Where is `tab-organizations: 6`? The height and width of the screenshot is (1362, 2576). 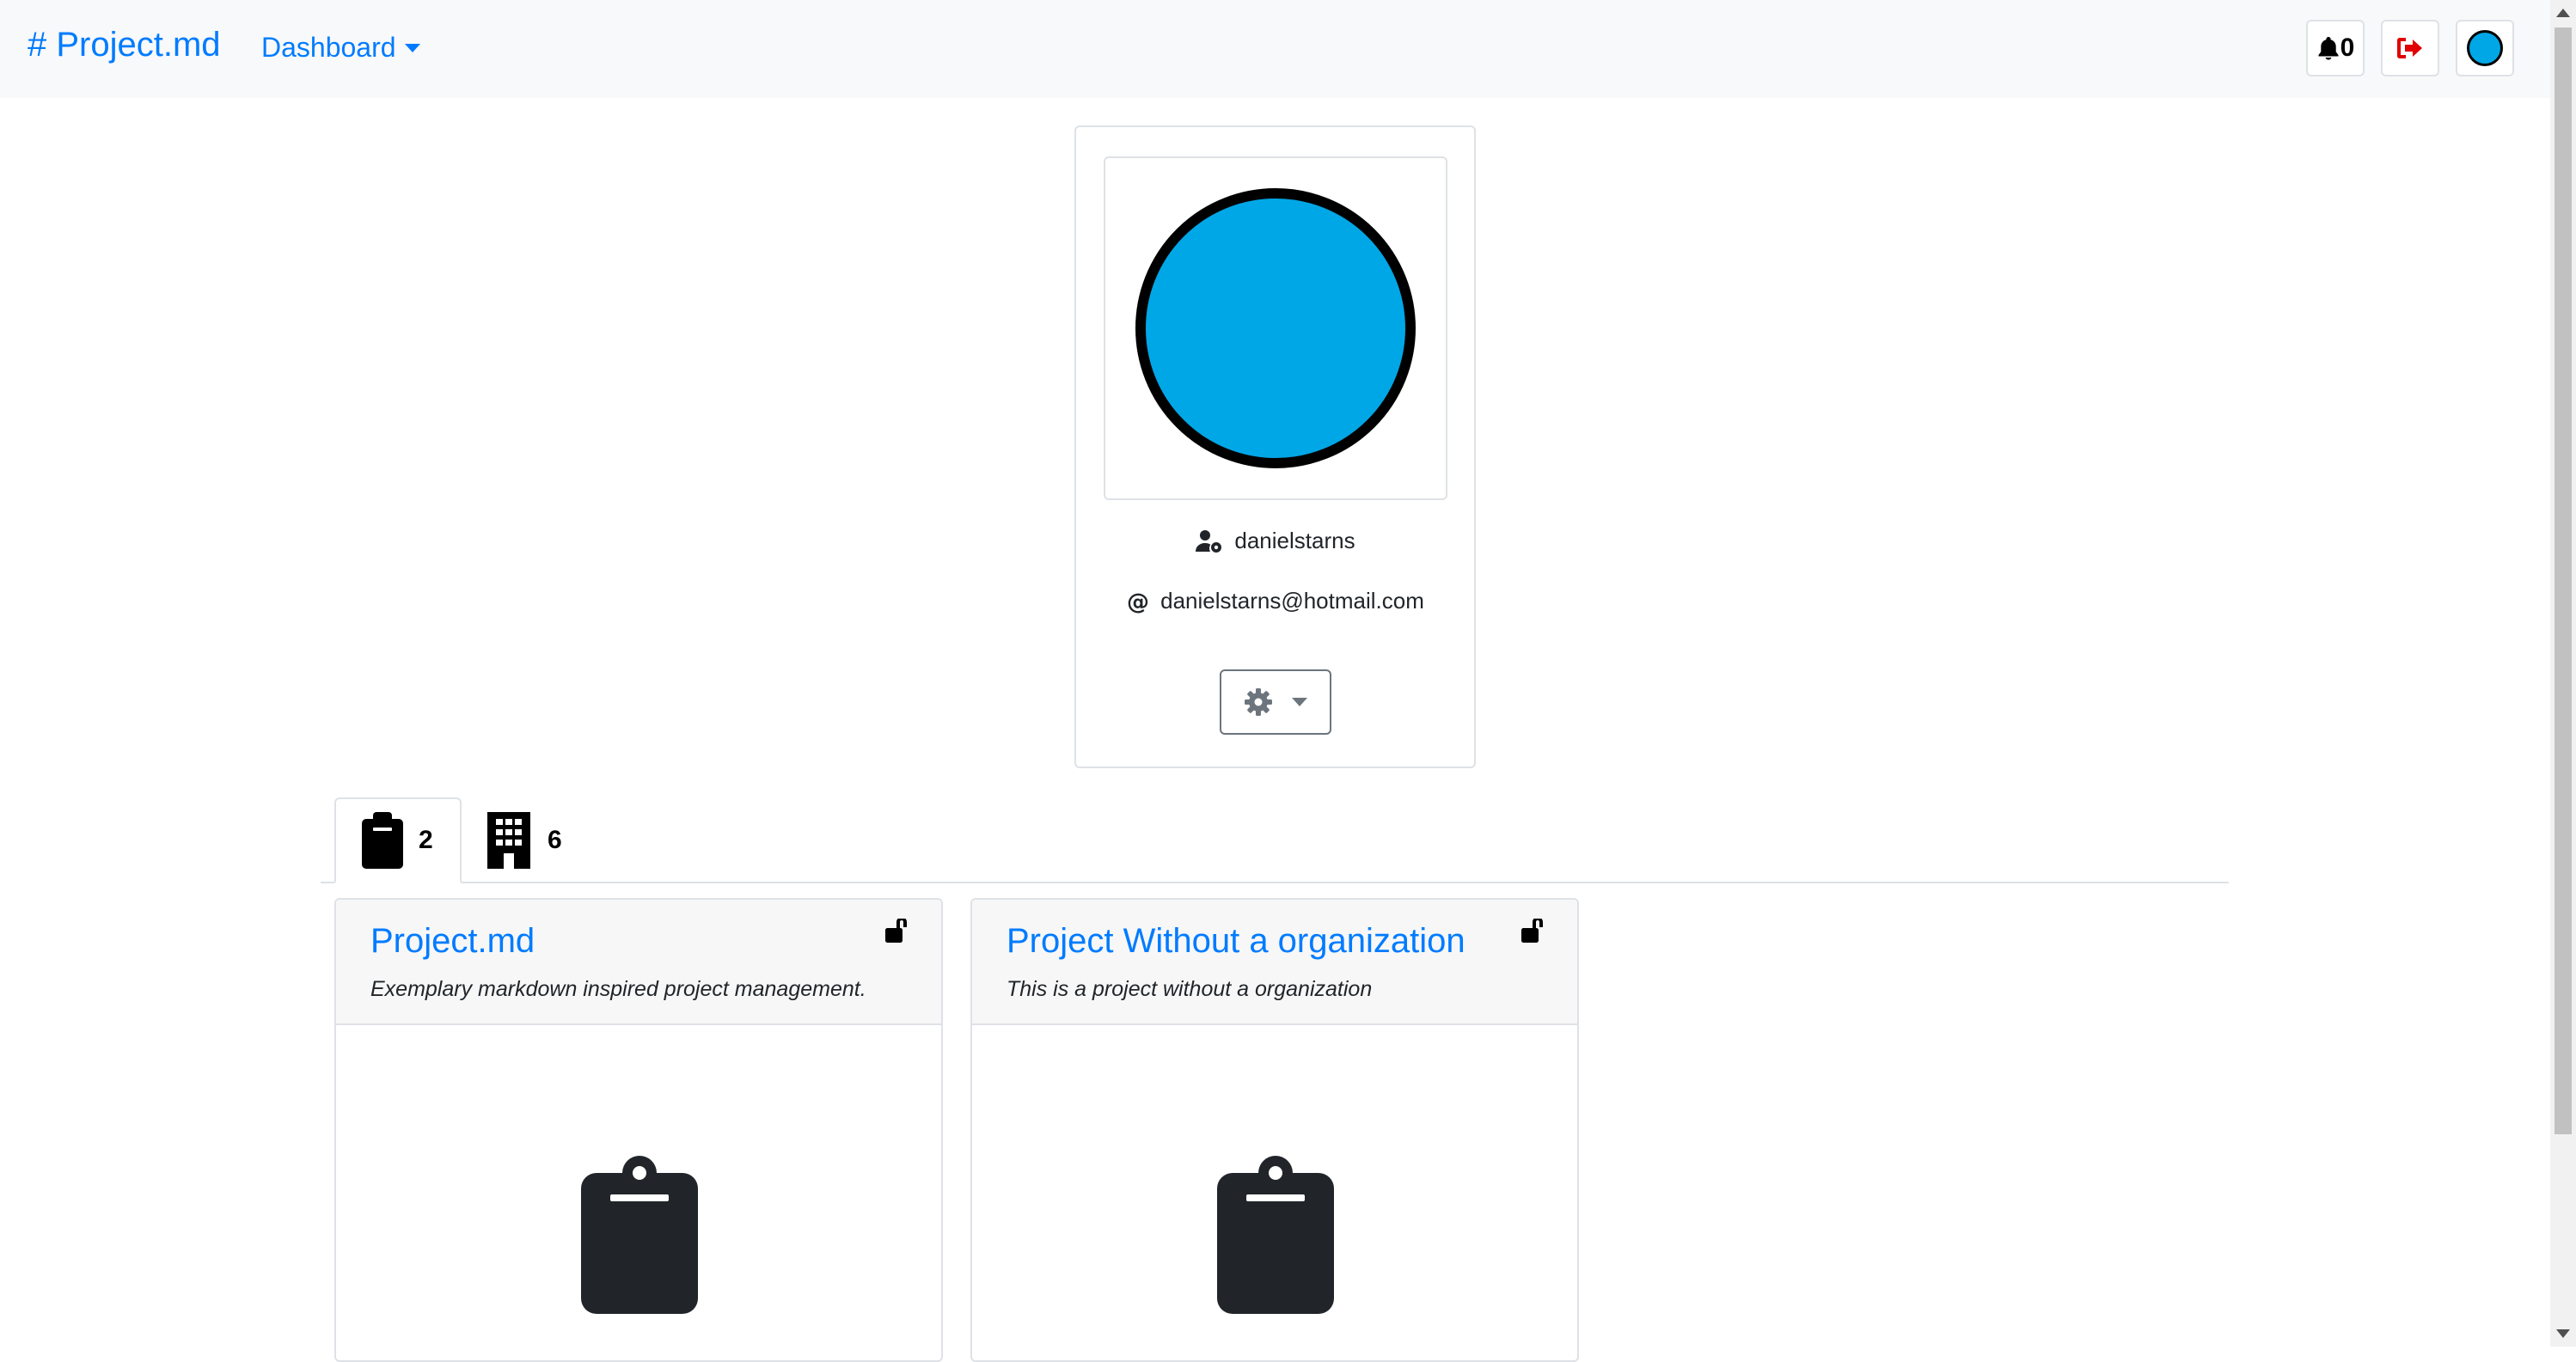 tab-organizations: 6 is located at coordinates (524, 840).